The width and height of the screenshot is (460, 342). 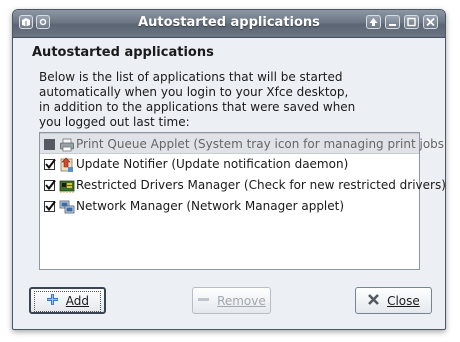 I want to click on remove-button: Remove, so click(x=231, y=300).